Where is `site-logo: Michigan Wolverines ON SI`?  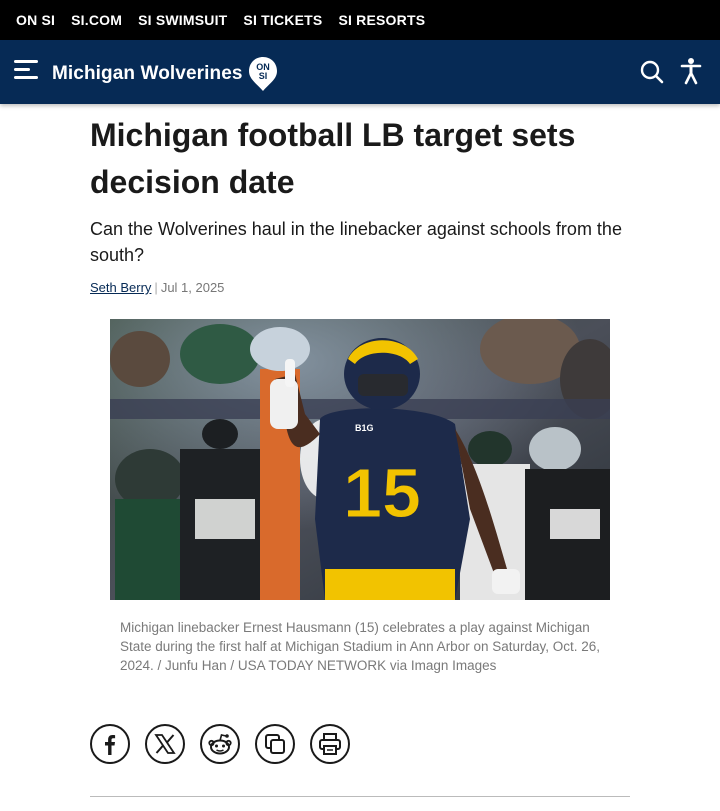
site-logo: Michigan Wolverines ON SI is located at coordinates (165, 74).